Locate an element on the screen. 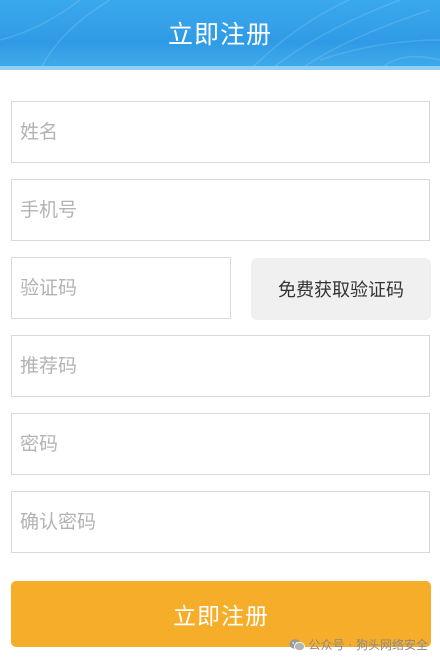 The image size is (440, 661). header-bar: 立即注册 is located at coordinates (220, 35).